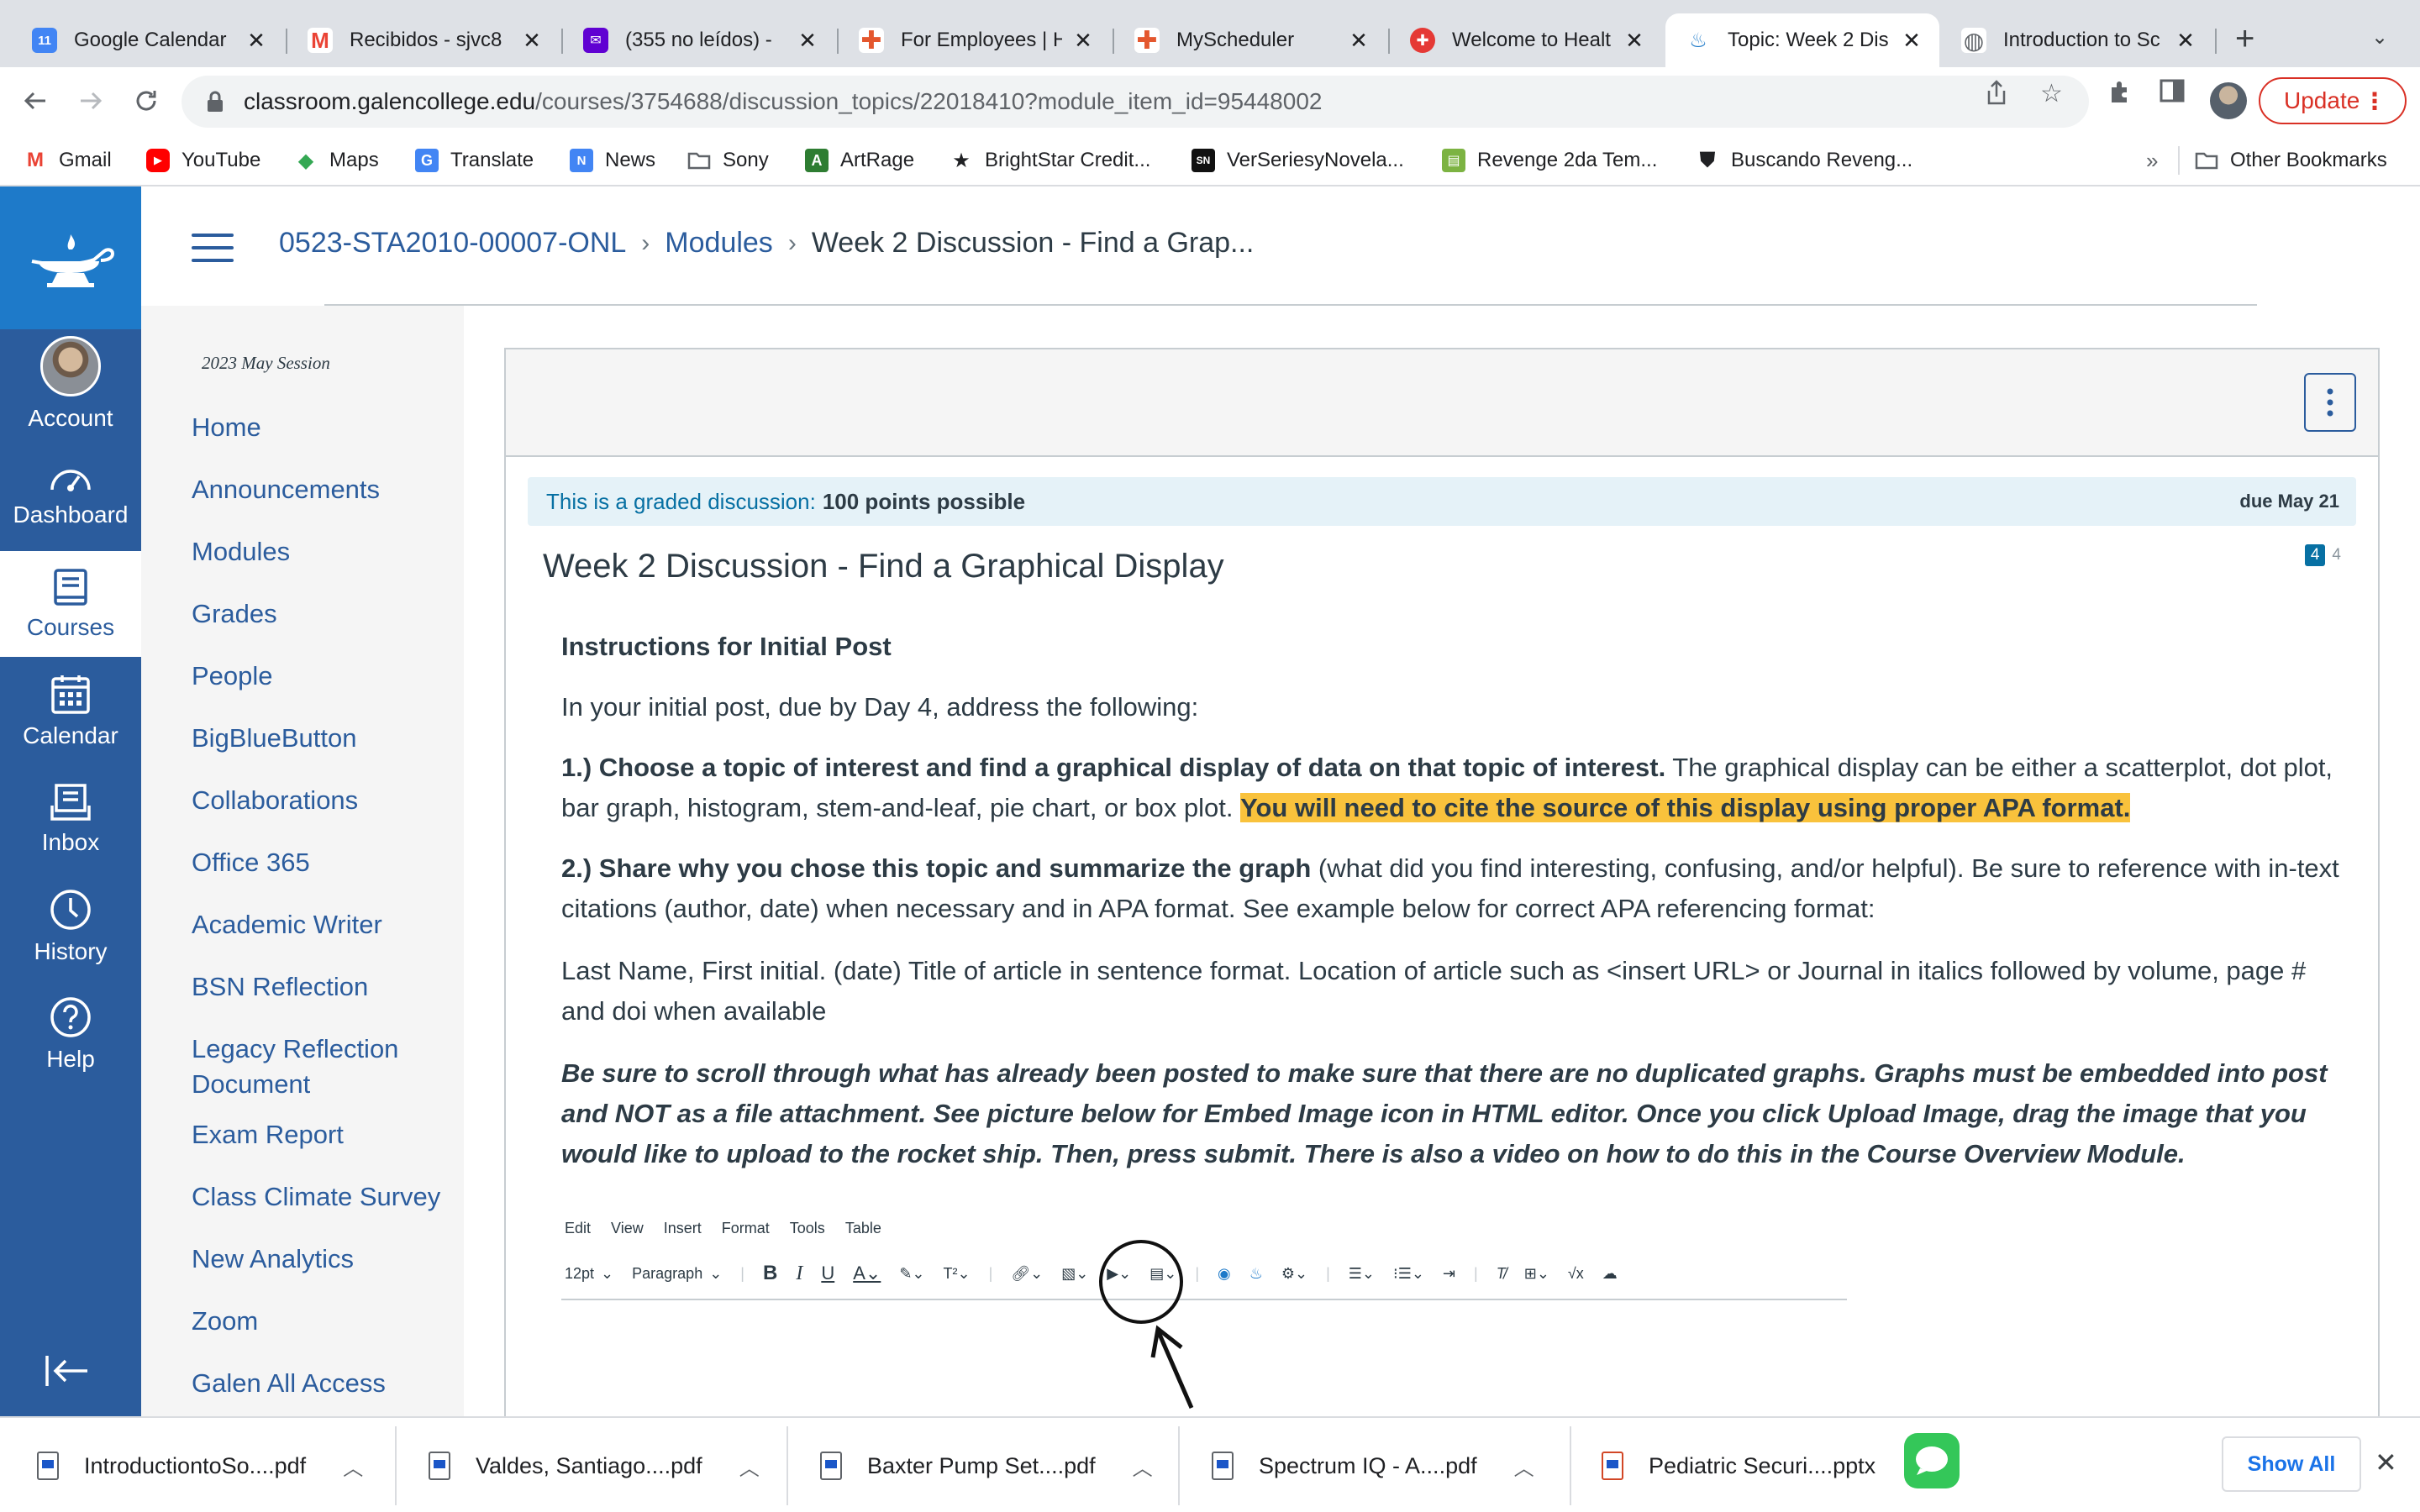 The image size is (2420, 1512). I want to click on session-label: 2023 May Session, so click(266, 363).